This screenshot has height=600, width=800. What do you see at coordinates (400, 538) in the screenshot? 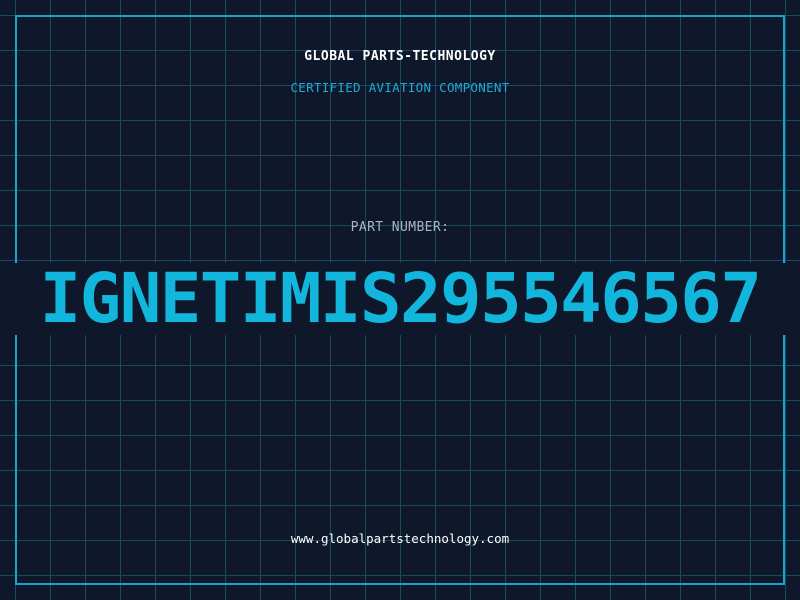
I see `website-url: www.globalpartstechnology.com` at bounding box center [400, 538].